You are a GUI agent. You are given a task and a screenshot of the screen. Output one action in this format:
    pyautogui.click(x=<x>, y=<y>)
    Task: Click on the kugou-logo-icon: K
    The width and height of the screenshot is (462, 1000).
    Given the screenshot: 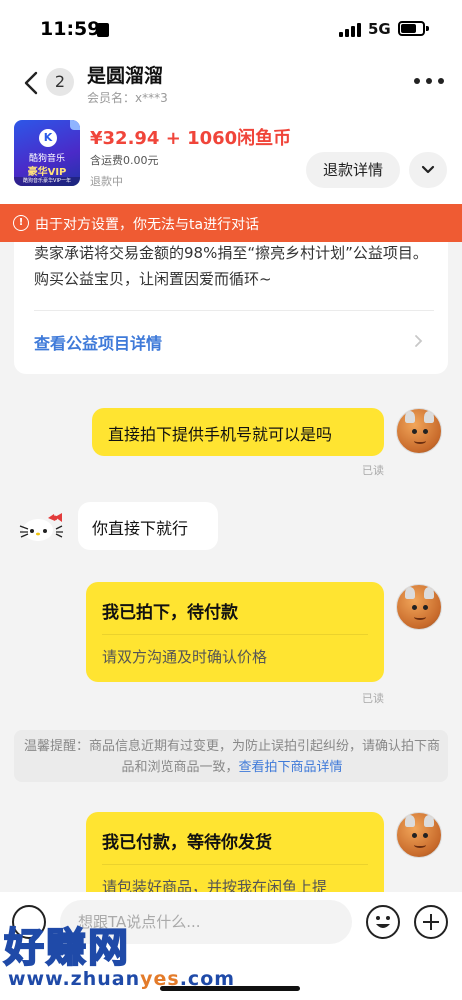 What is the action you would take?
    pyautogui.click(x=48, y=138)
    